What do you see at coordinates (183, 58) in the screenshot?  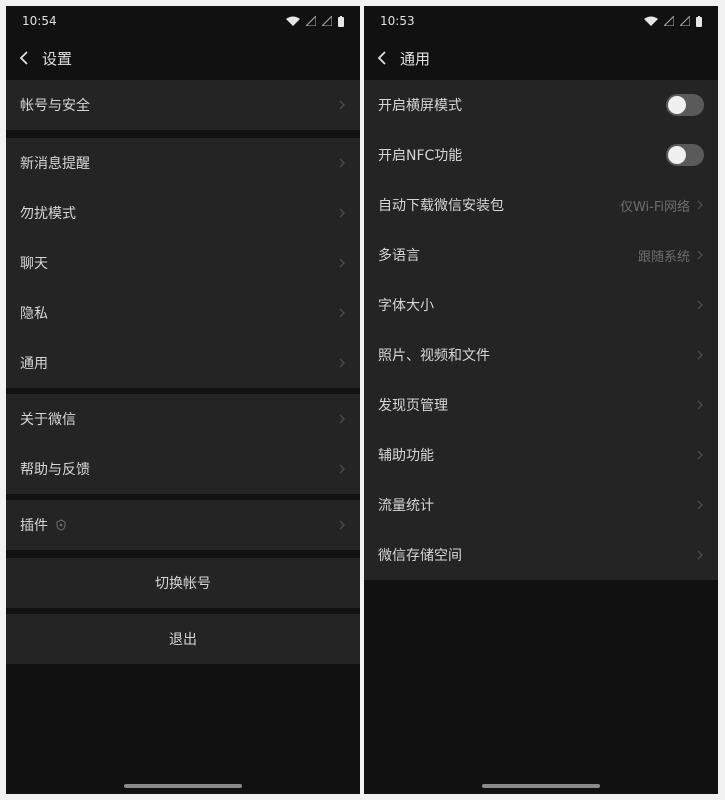 I see `nav-header: 设置` at bounding box center [183, 58].